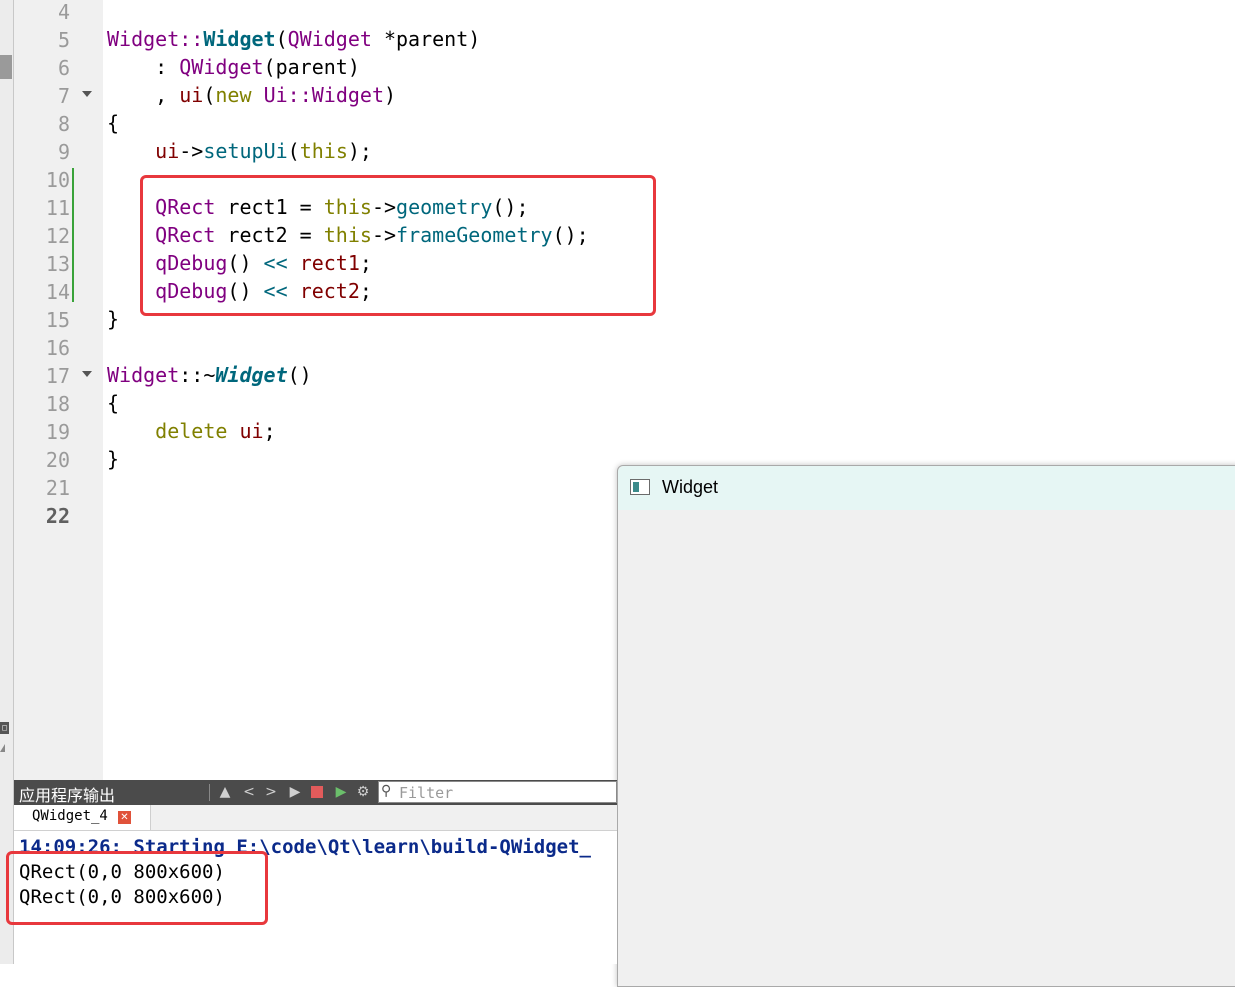  What do you see at coordinates (363, 792) in the screenshot?
I see `gear-icon: ⚙` at bounding box center [363, 792].